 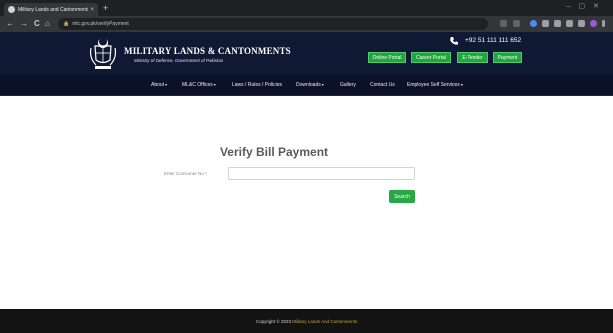 I want to click on home-icon: ⌂, so click(x=47, y=24).